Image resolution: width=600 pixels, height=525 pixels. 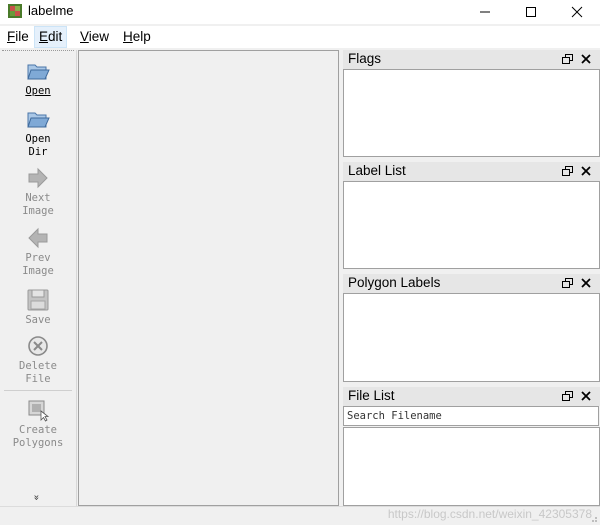 What do you see at coordinates (38, 51) in the screenshot?
I see `toolbar-grip` at bounding box center [38, 51].